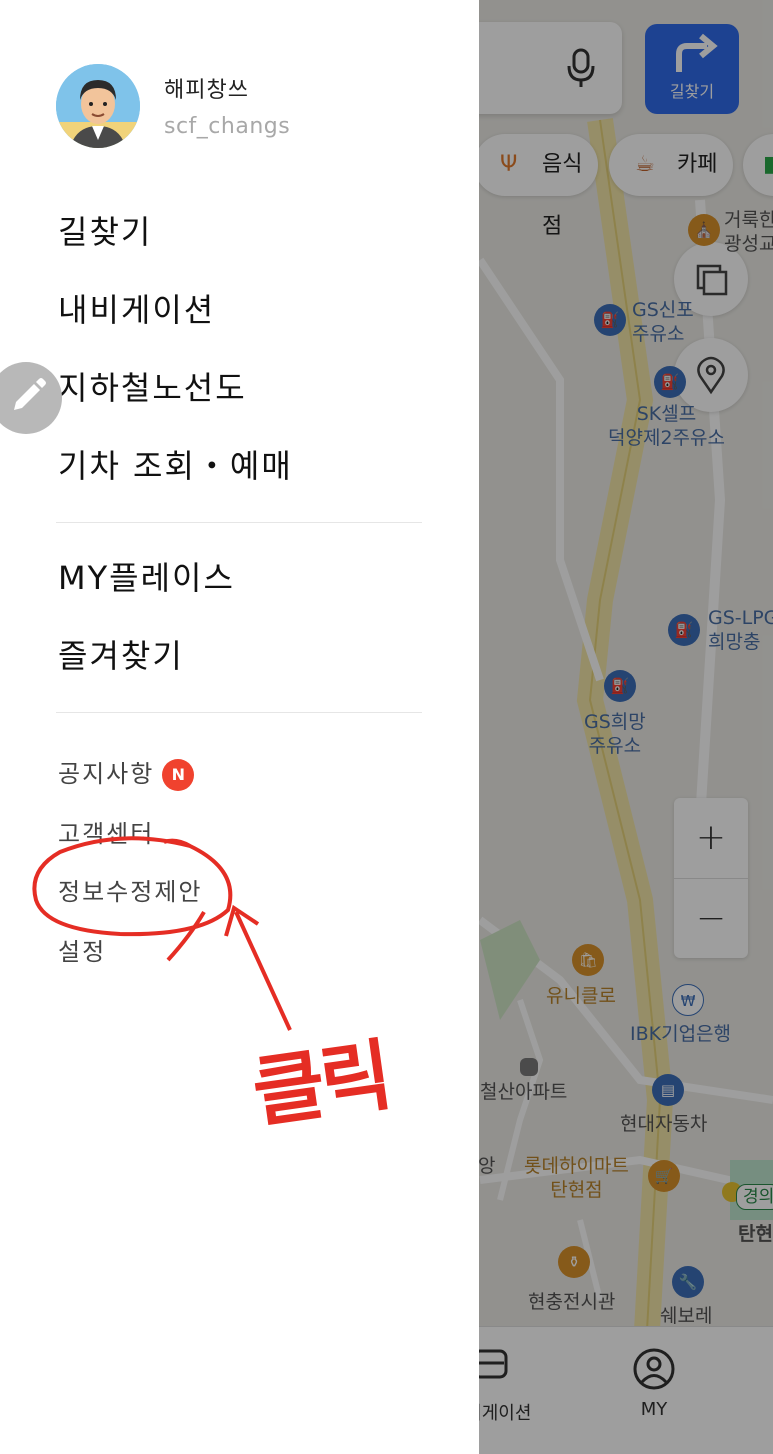 The height and width of the screenshot is (1454, 773). What do you see at coordinates (105, 232) in the screenshot?
I see `menu-directions: 길찾기` at bounding box center [105, 232].